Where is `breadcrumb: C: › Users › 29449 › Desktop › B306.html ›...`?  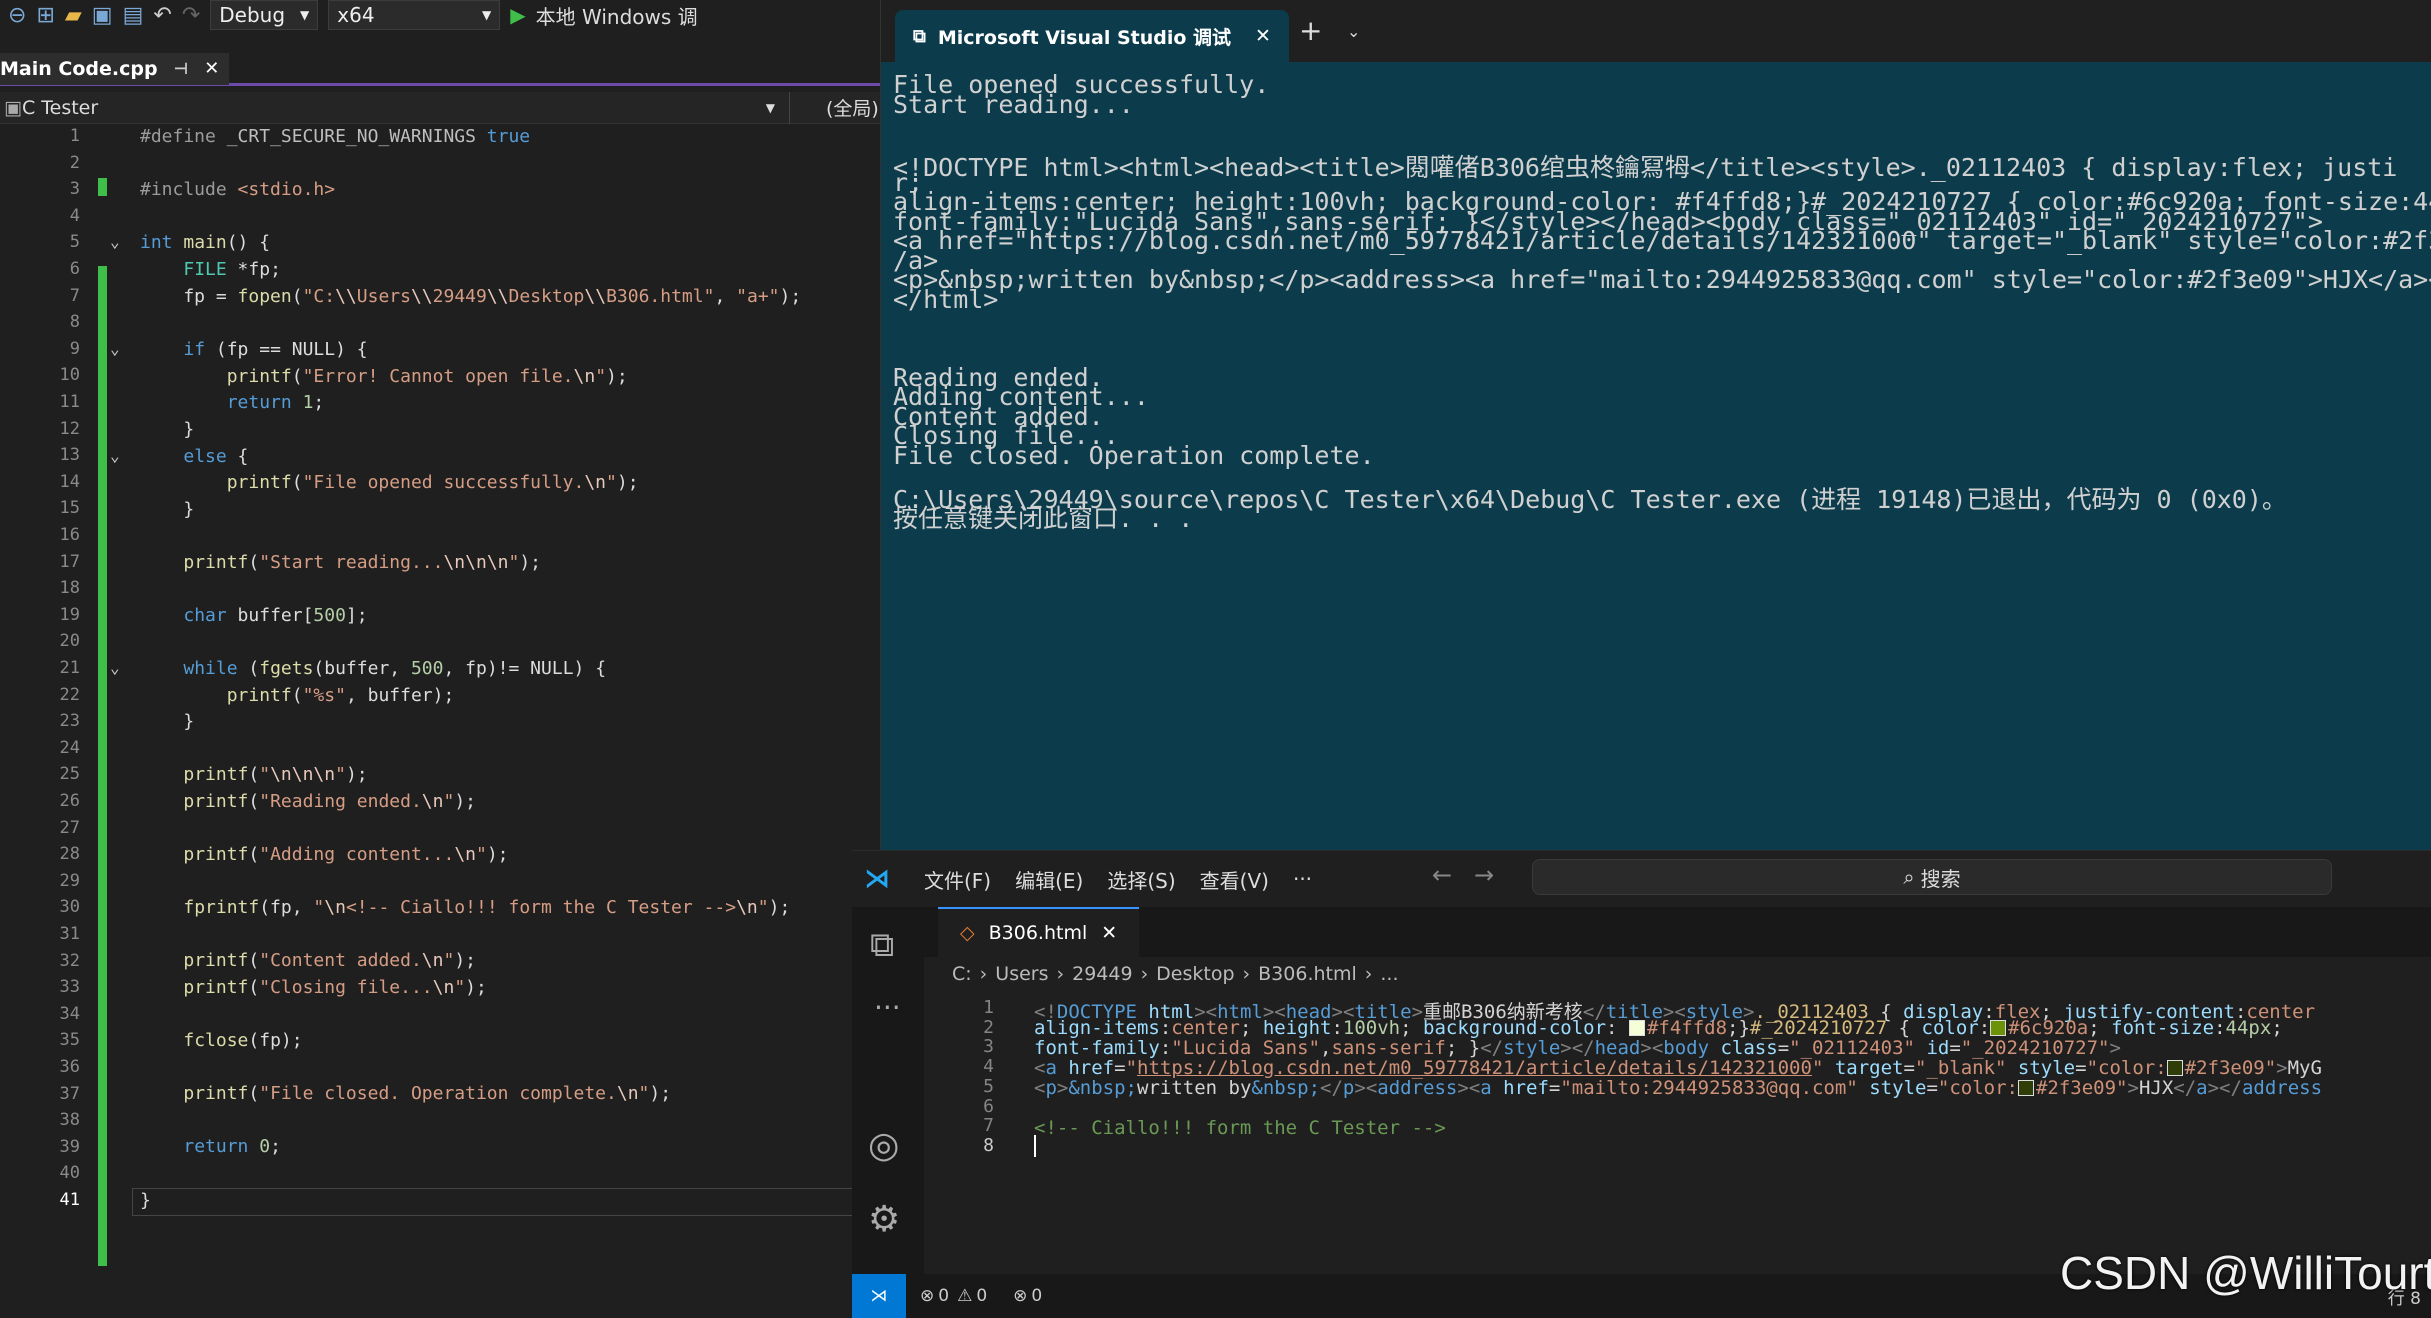
breadcrumb: C: › Users › 29449 › Desktop › B306.html ›... is located at coordinates (1175, 974).